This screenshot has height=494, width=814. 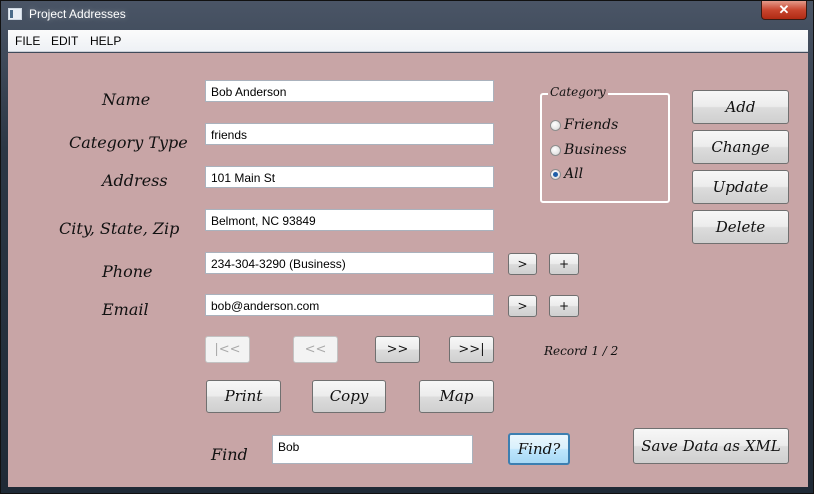 I want to click on email-add-button: +, so click(x=564, y=306).